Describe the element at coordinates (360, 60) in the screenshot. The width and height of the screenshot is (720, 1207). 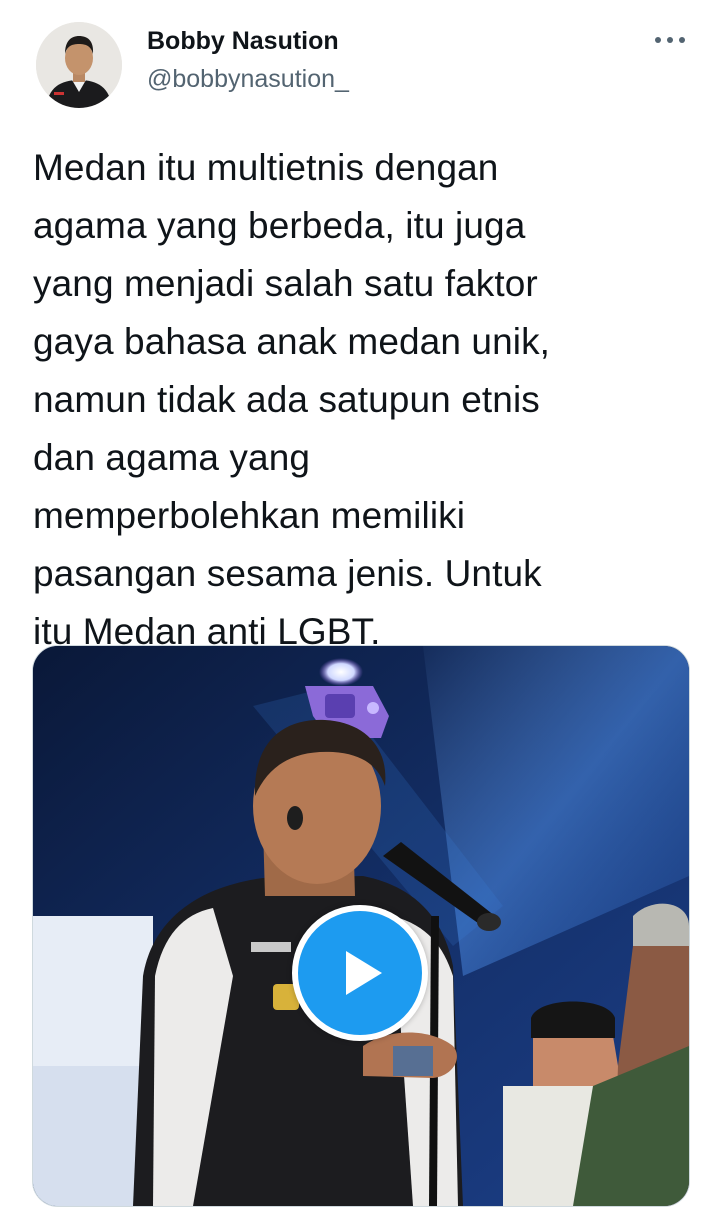
I see `tweet-header: Bobby Nasution @bobbynasution_` at that location.